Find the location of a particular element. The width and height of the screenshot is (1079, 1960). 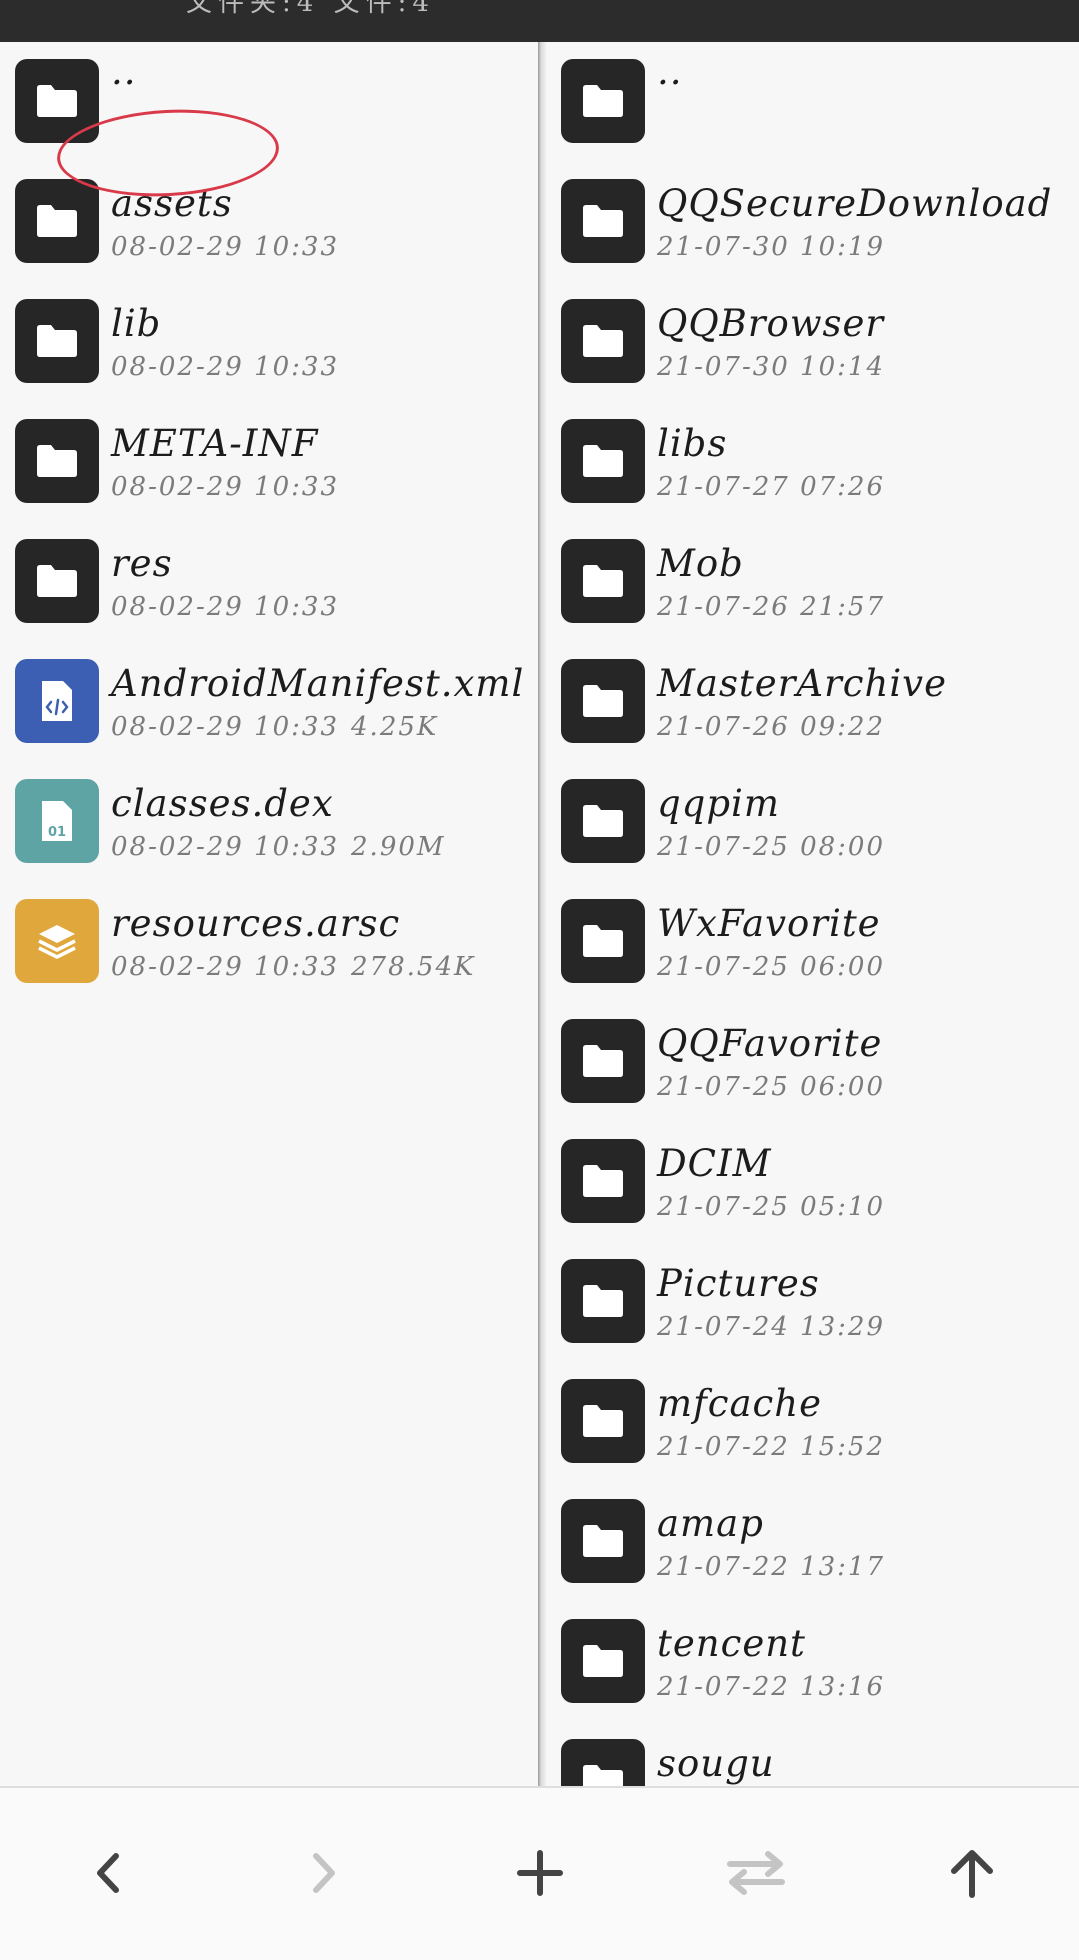

file-size: 4.25K is located at coordinates (395, 727).